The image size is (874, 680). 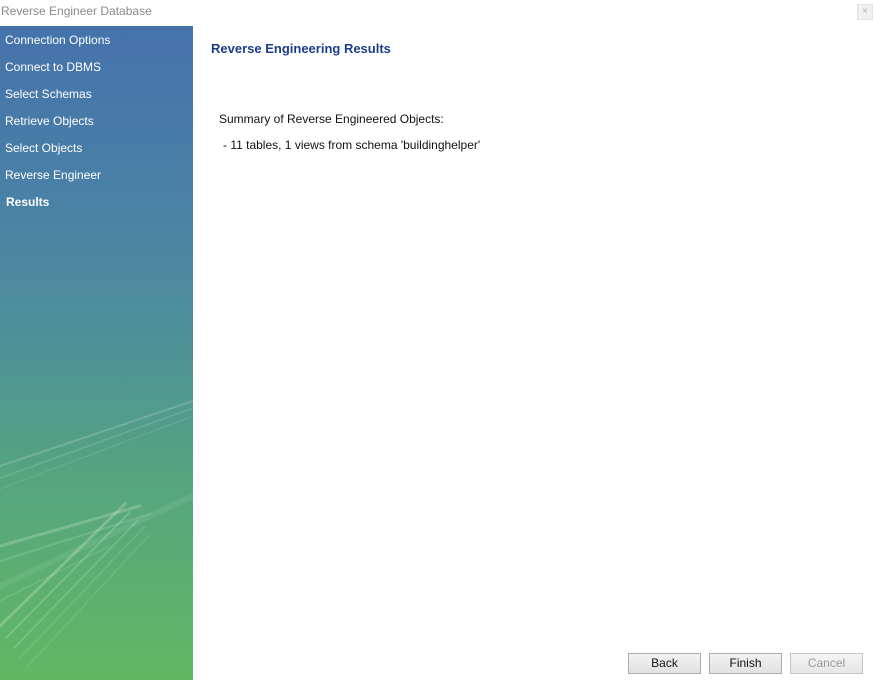 What do you see at coordinates (49, 121) in the screenshot?
I see `step-retrieve-objects: Retrieve Objects` at bounding box center [49, 121].